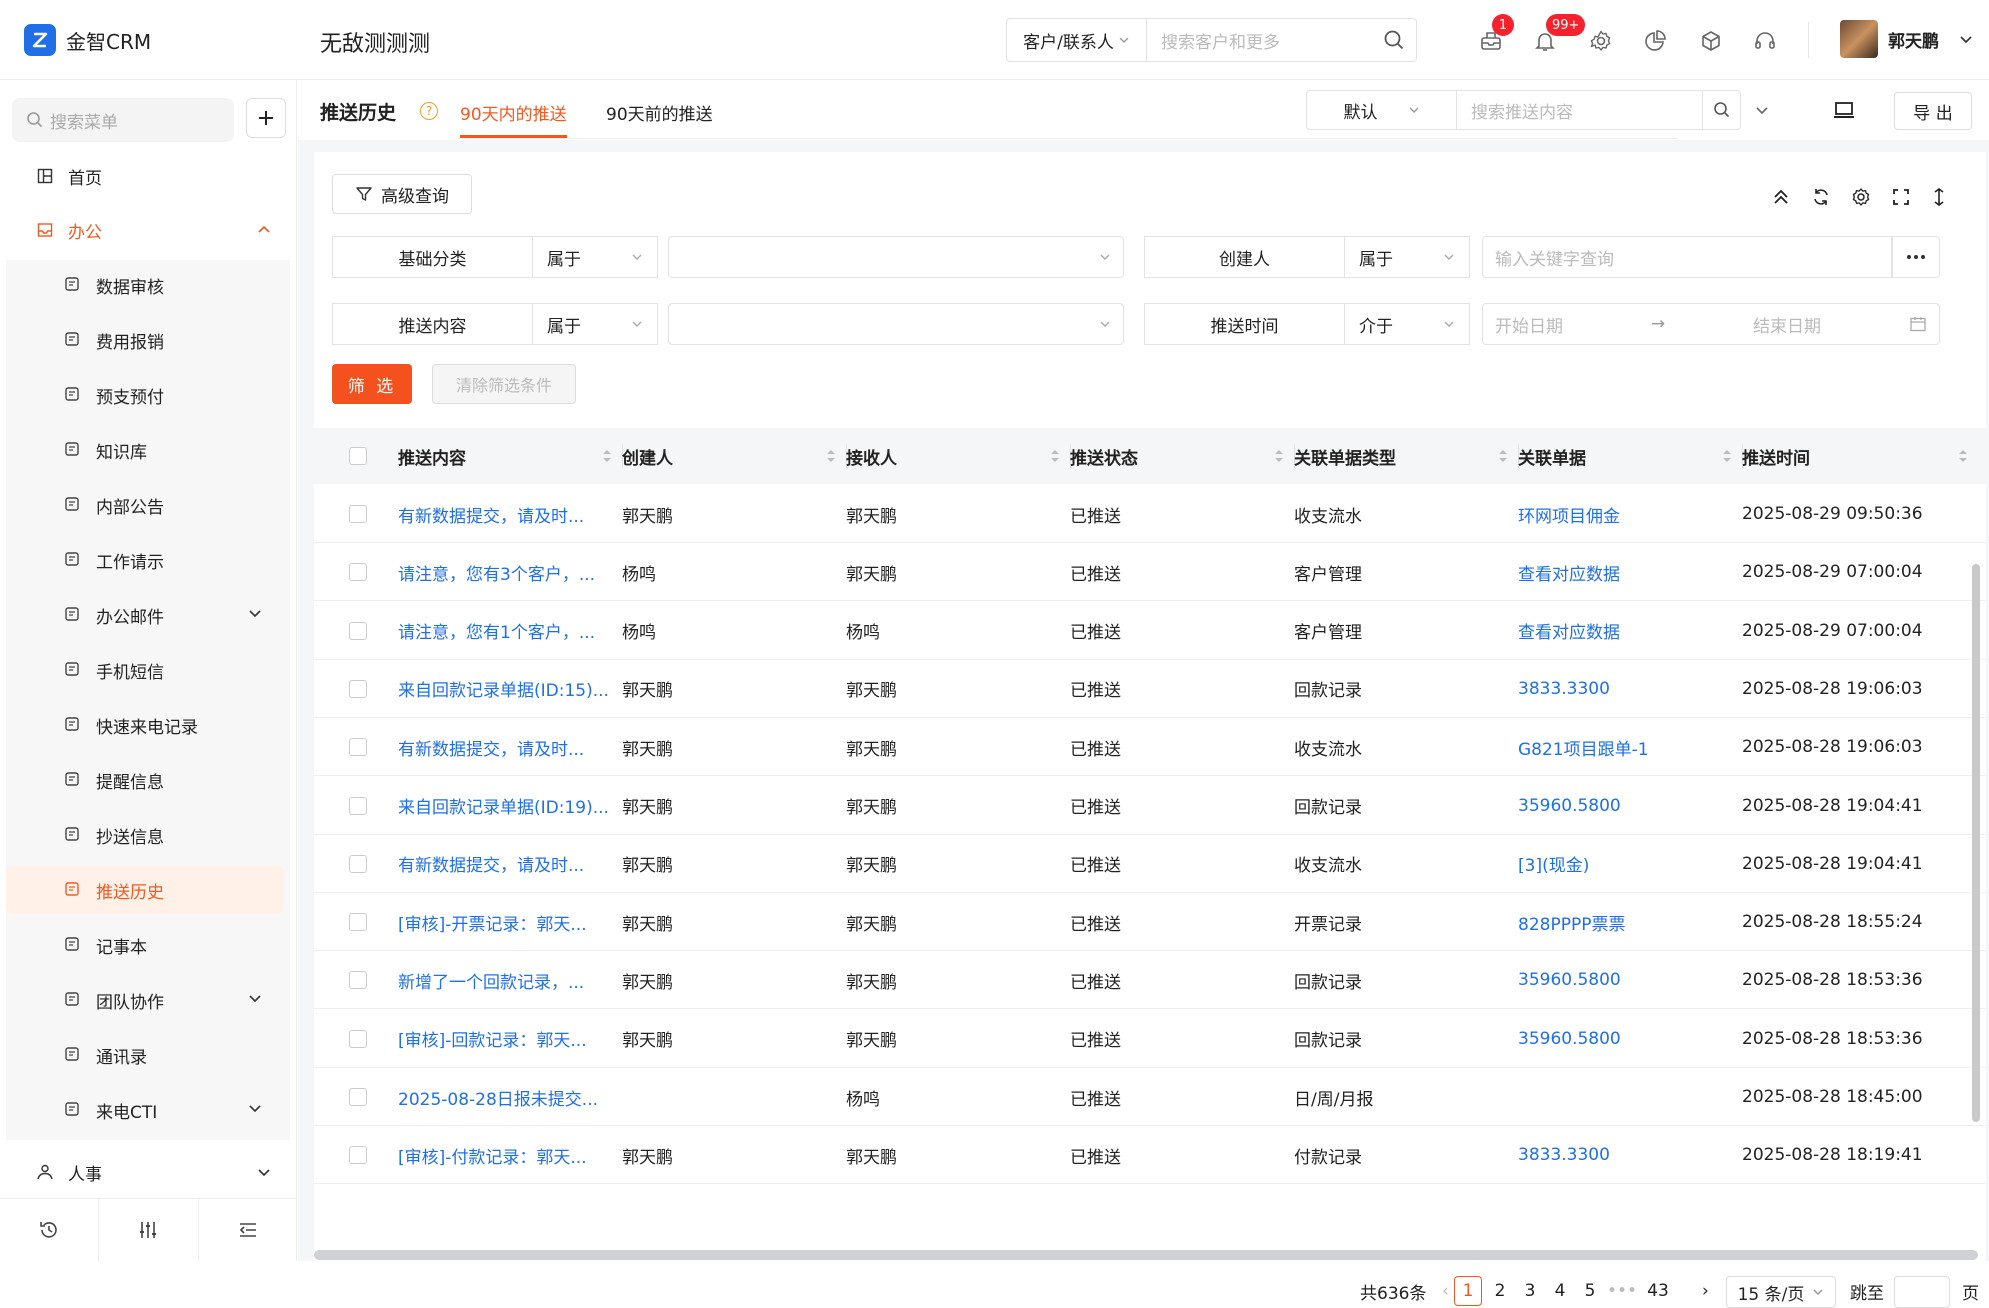 The height and width of the screenshot is (1308, 1989). Describe the element at coordinates (1571, 922) in the screenshot. I see `table-cell-6: 828PPPP票票` at that location.